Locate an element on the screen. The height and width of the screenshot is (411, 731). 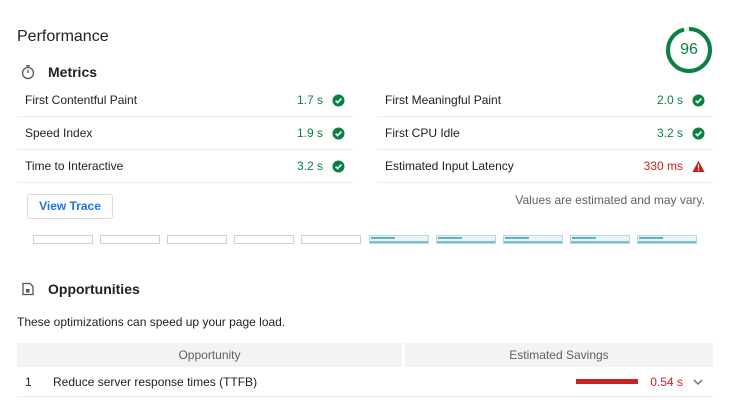
warning-triangle-icon is located at coordinates (698, 166).